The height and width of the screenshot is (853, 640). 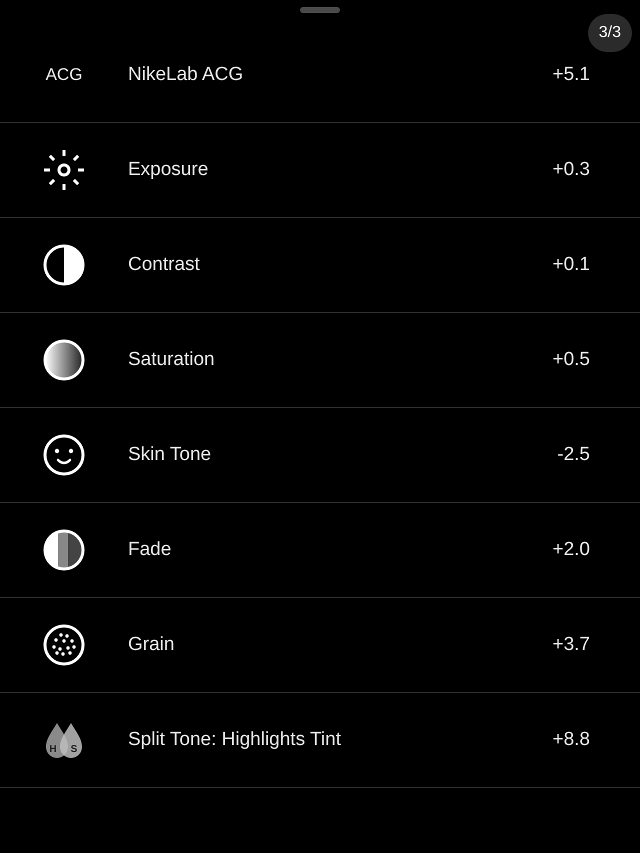 I want to click on adjustment-name: Exposure, so click(x=169, y=170).